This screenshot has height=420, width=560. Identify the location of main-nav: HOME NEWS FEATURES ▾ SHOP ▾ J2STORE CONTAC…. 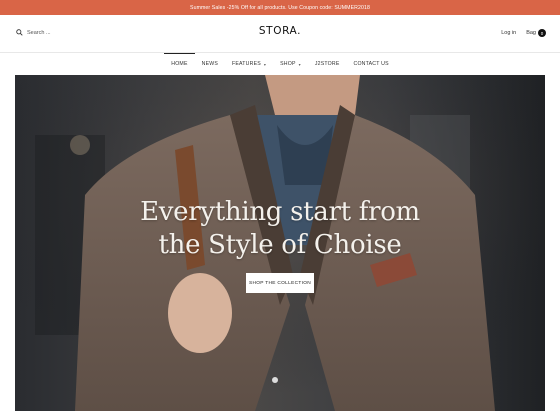
(280, 64).